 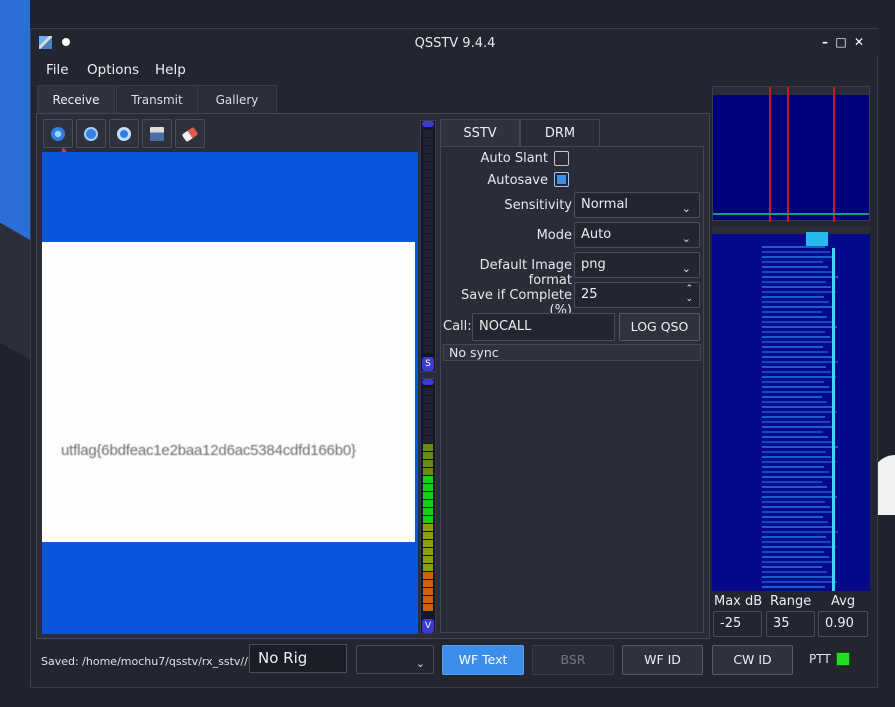 I want to click on bsr-button: BSR, so click(x=573, y=660).